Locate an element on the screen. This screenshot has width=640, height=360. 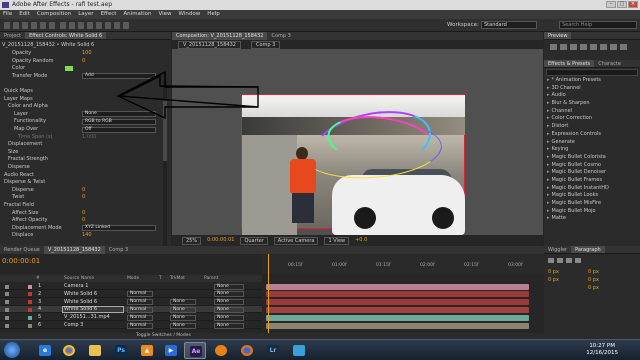
layer-row: 3 White Solid 6 Normal None None is located at coordinates (131, 302).